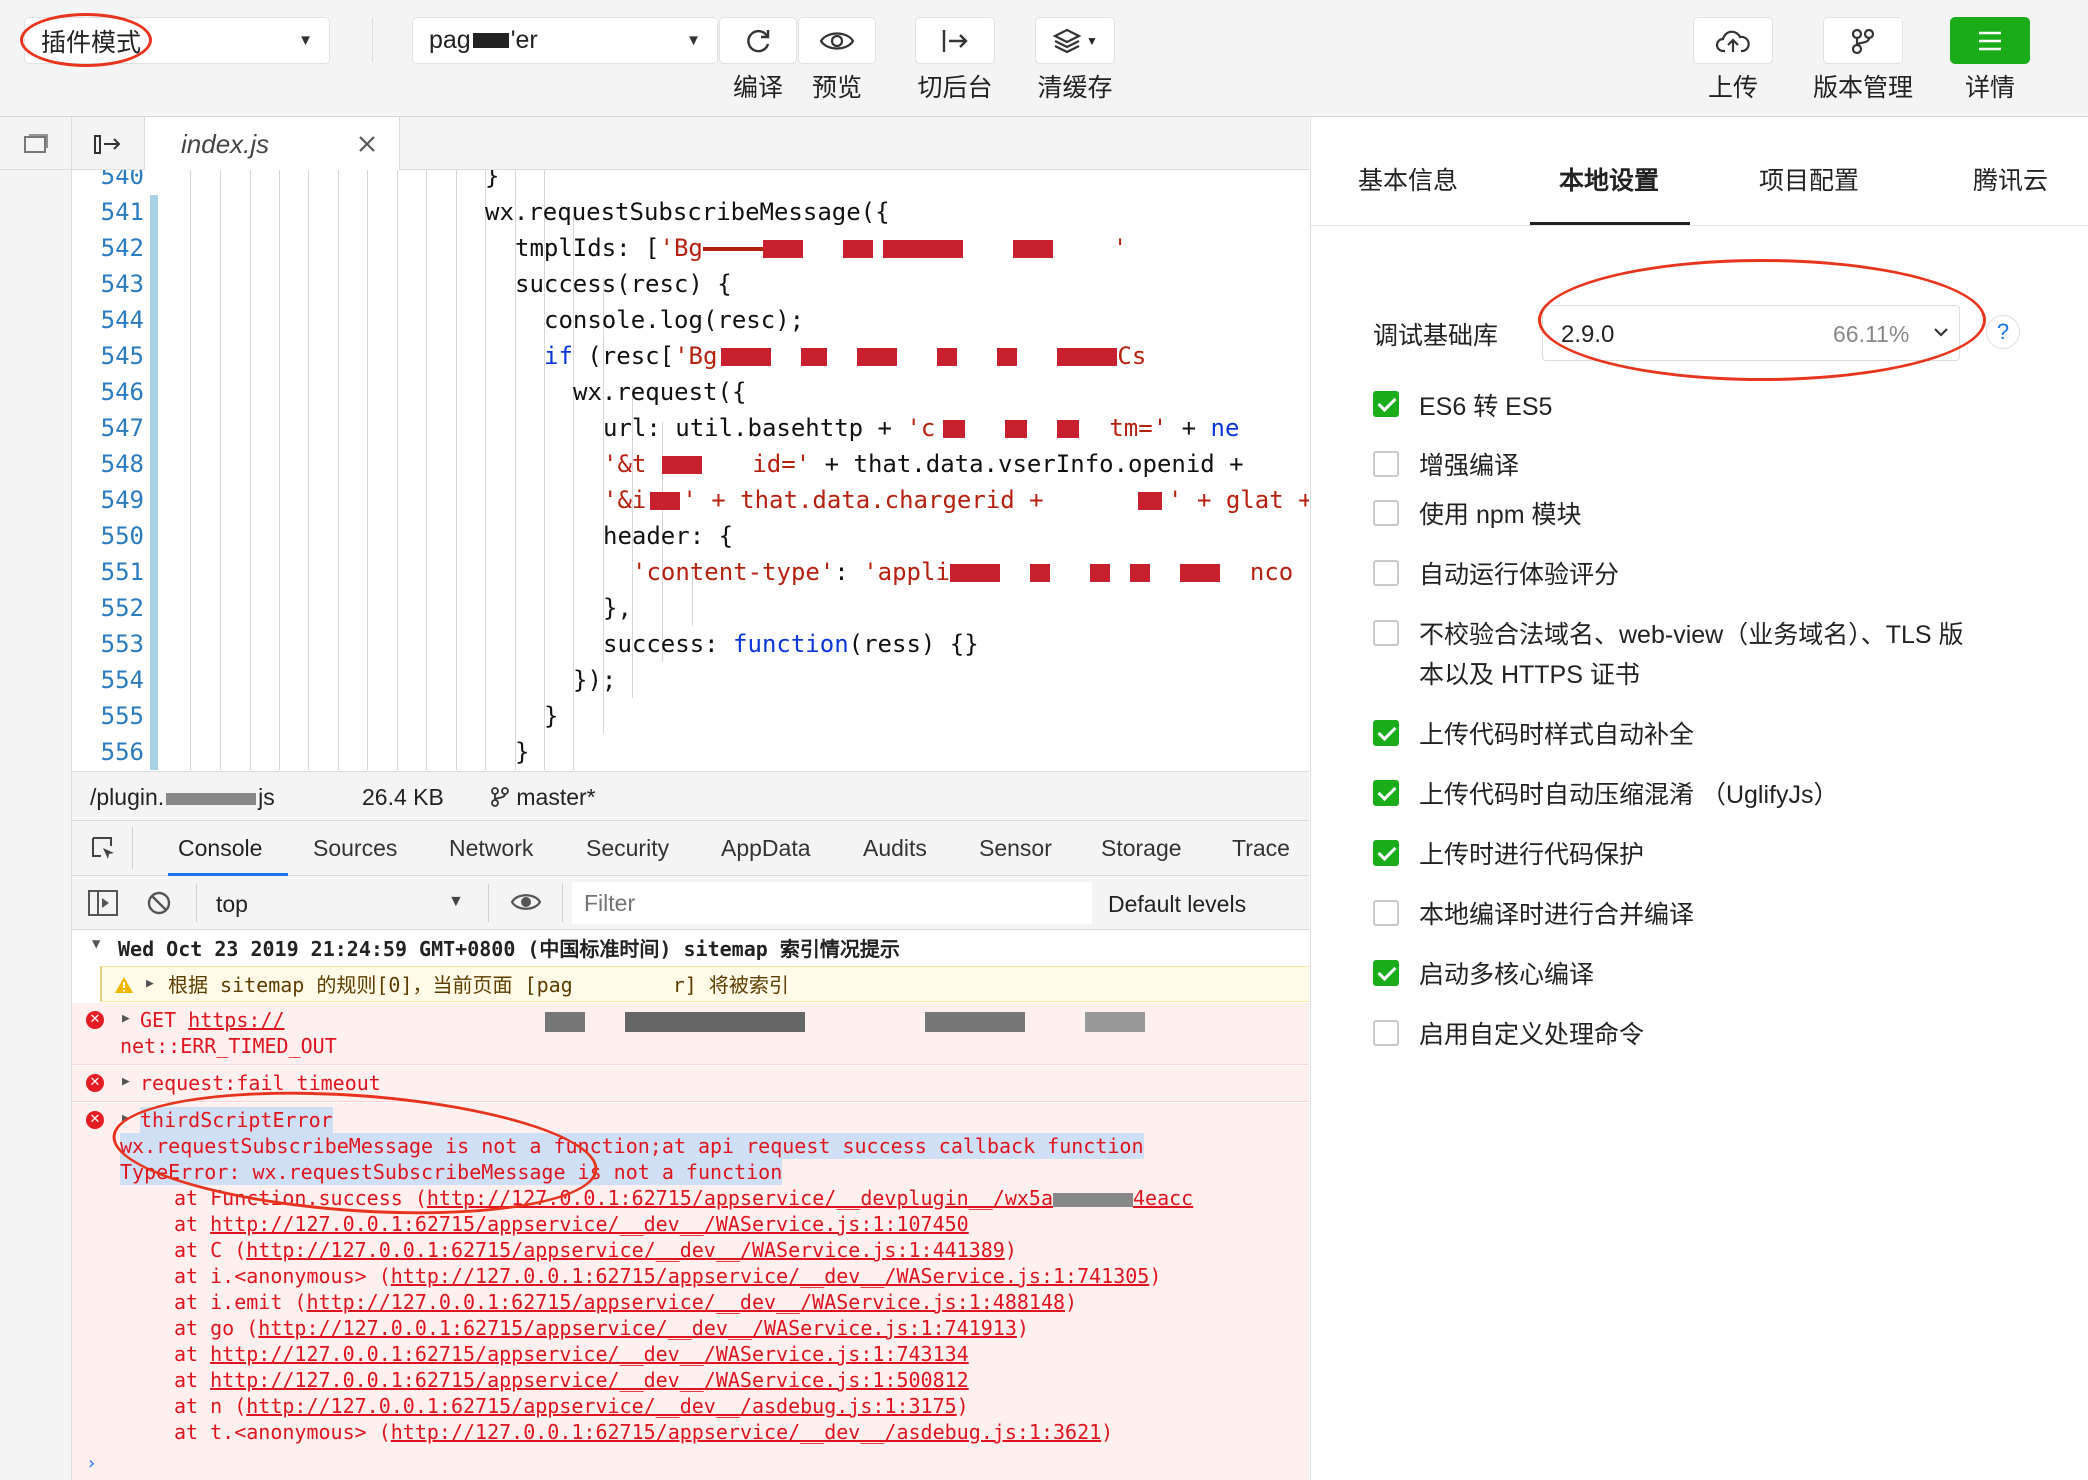  I want to click on option-label: 增强编译, so click(1469, 466).